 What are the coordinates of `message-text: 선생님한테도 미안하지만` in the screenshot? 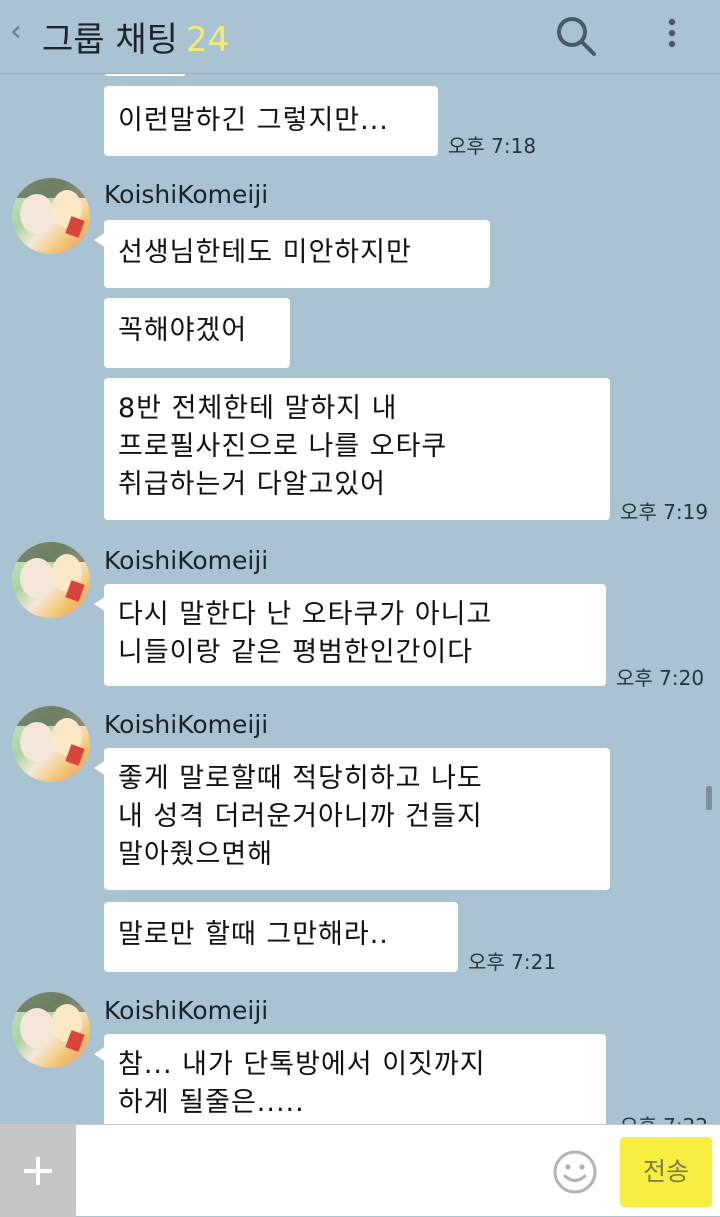 It's located at (265, 252).